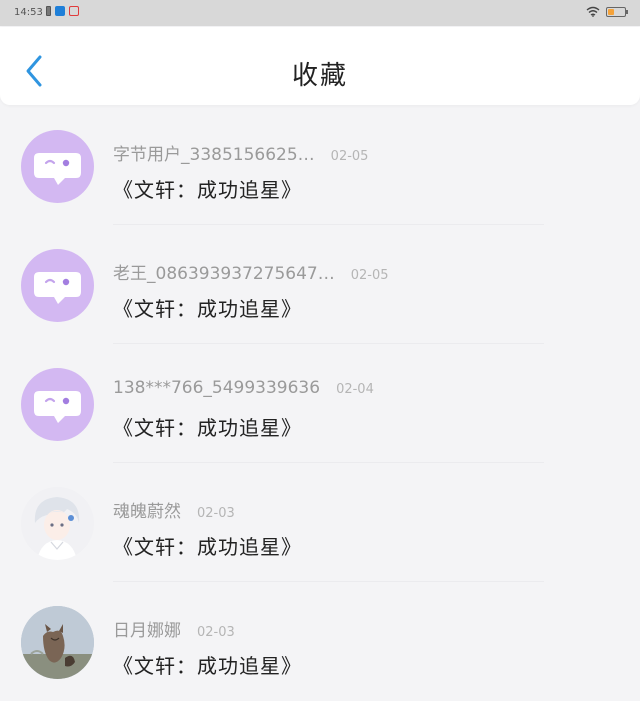 This screenshot has width=640, height=701. I want to click on status-bar: 14:53, so click(320, 13).